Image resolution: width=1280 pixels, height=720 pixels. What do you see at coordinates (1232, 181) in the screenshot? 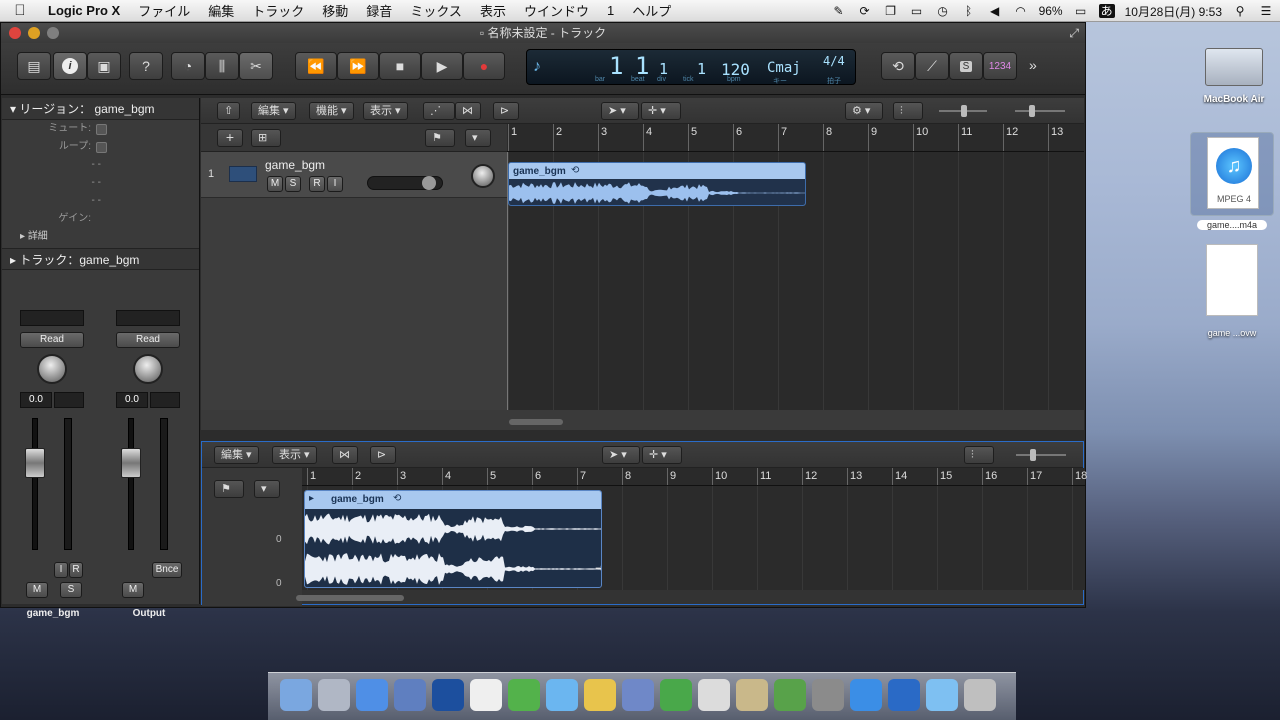
I see `m4a-file: ♫ MPEG 4 game....m4a` at bounding box center [1232, 181].